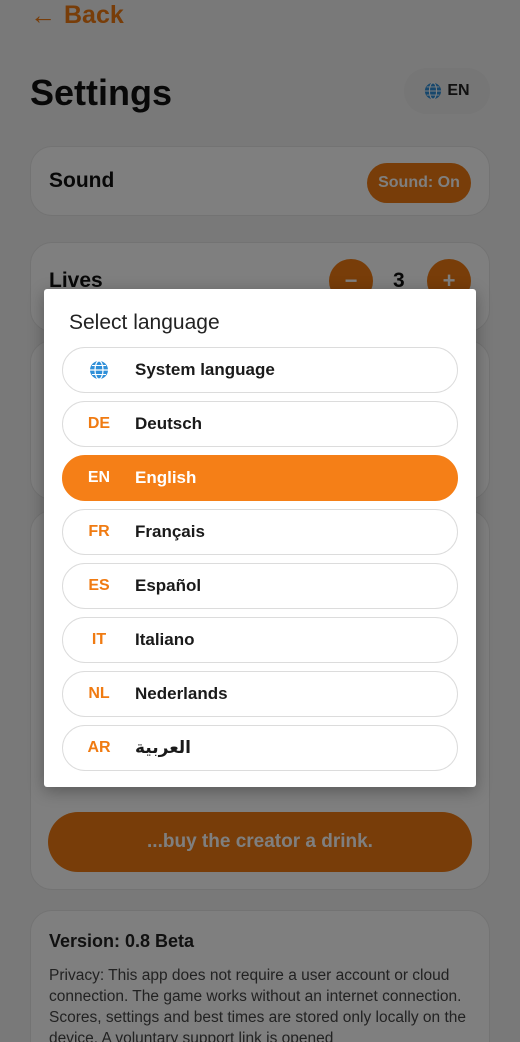  Describe the element at coordinates (99, 531) in the screenshot. I see `language-code: FR` at that location.